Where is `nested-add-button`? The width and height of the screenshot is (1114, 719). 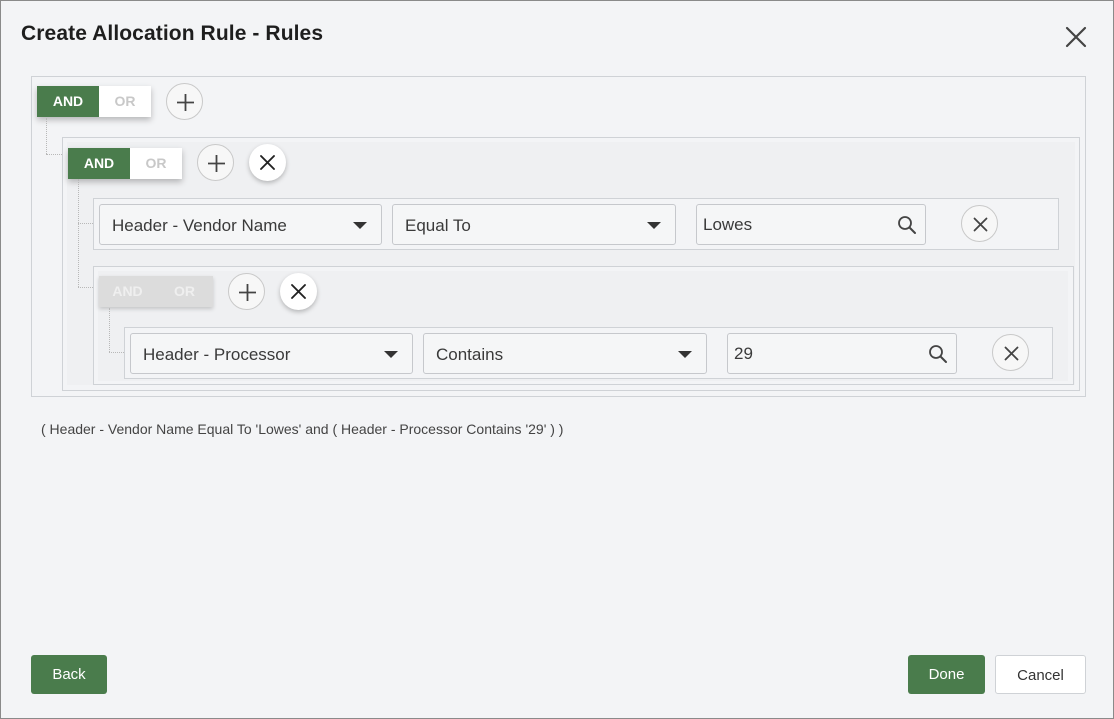
nested-add-button is located at coordinates (215, 162).